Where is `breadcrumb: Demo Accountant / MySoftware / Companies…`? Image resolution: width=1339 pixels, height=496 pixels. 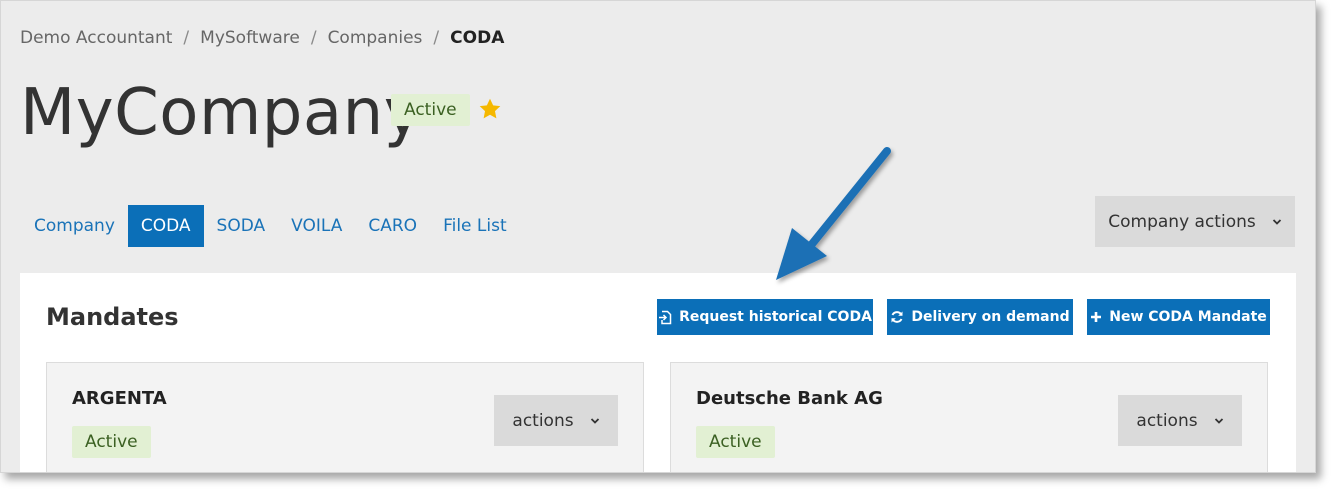
breadcrumb: Demo Accountant / MySoftware / Companies… is located at coordinates (262, 38).